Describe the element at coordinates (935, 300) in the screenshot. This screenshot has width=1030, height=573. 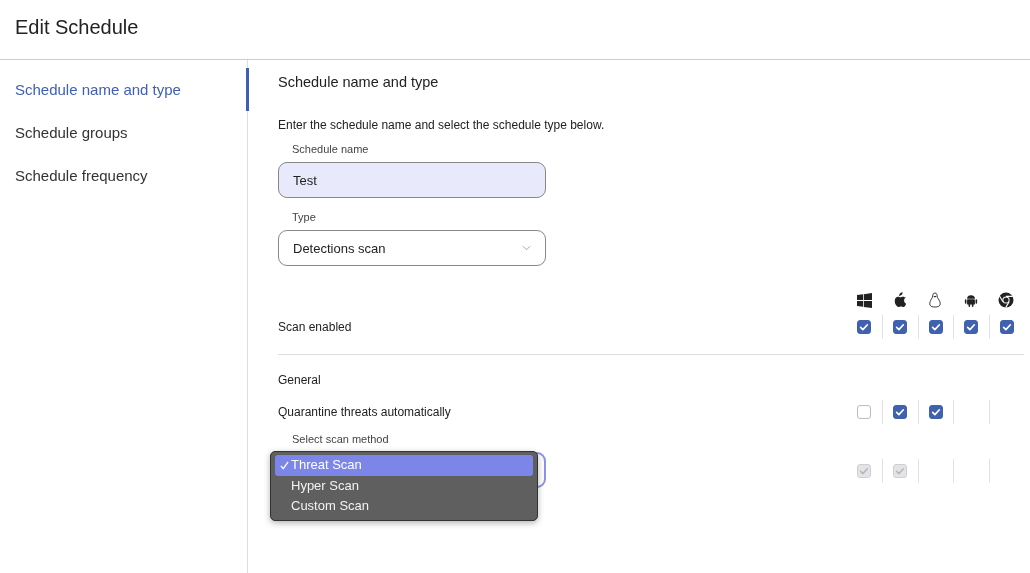
I see `penguin-icon` at that location.